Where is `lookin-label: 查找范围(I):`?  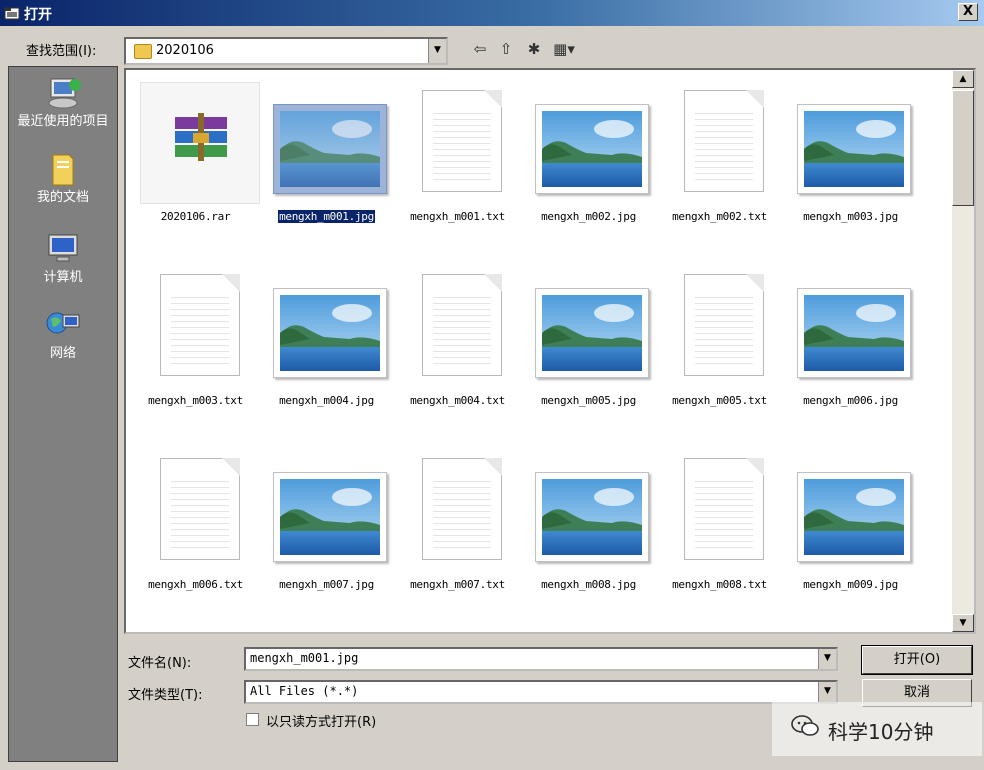 lookin-label: 查找范围(I): is located at coordinates (61, 51).